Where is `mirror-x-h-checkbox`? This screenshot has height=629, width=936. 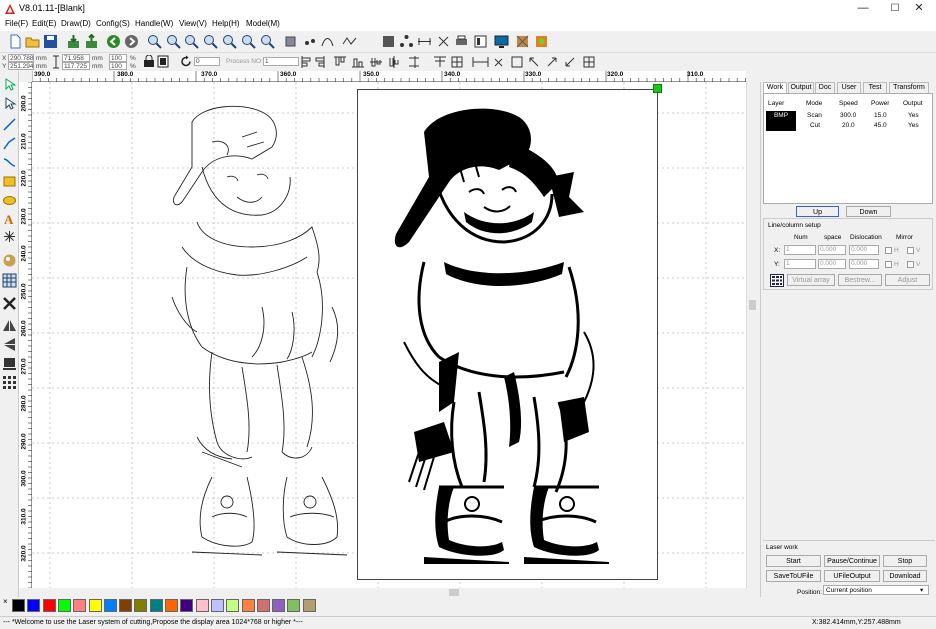
mirror-x-h-checkbox is located at coordinates (888, 250).